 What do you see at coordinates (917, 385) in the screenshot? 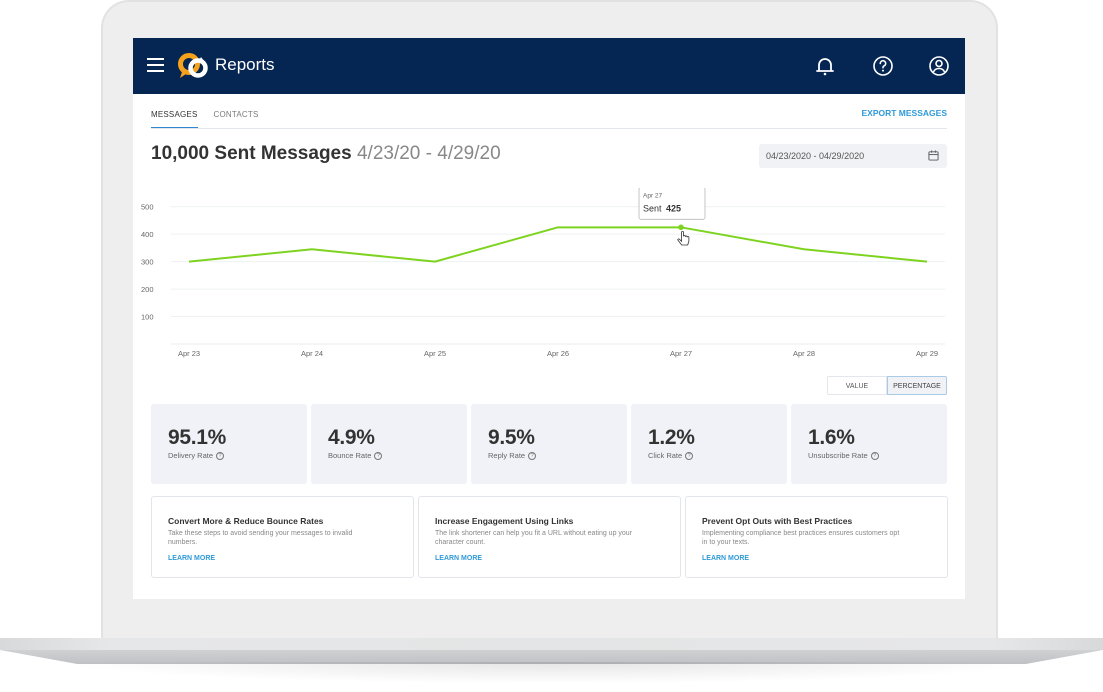
I see `toggle-percentage: PERCENTAGE` at bounding box center [917, 385].